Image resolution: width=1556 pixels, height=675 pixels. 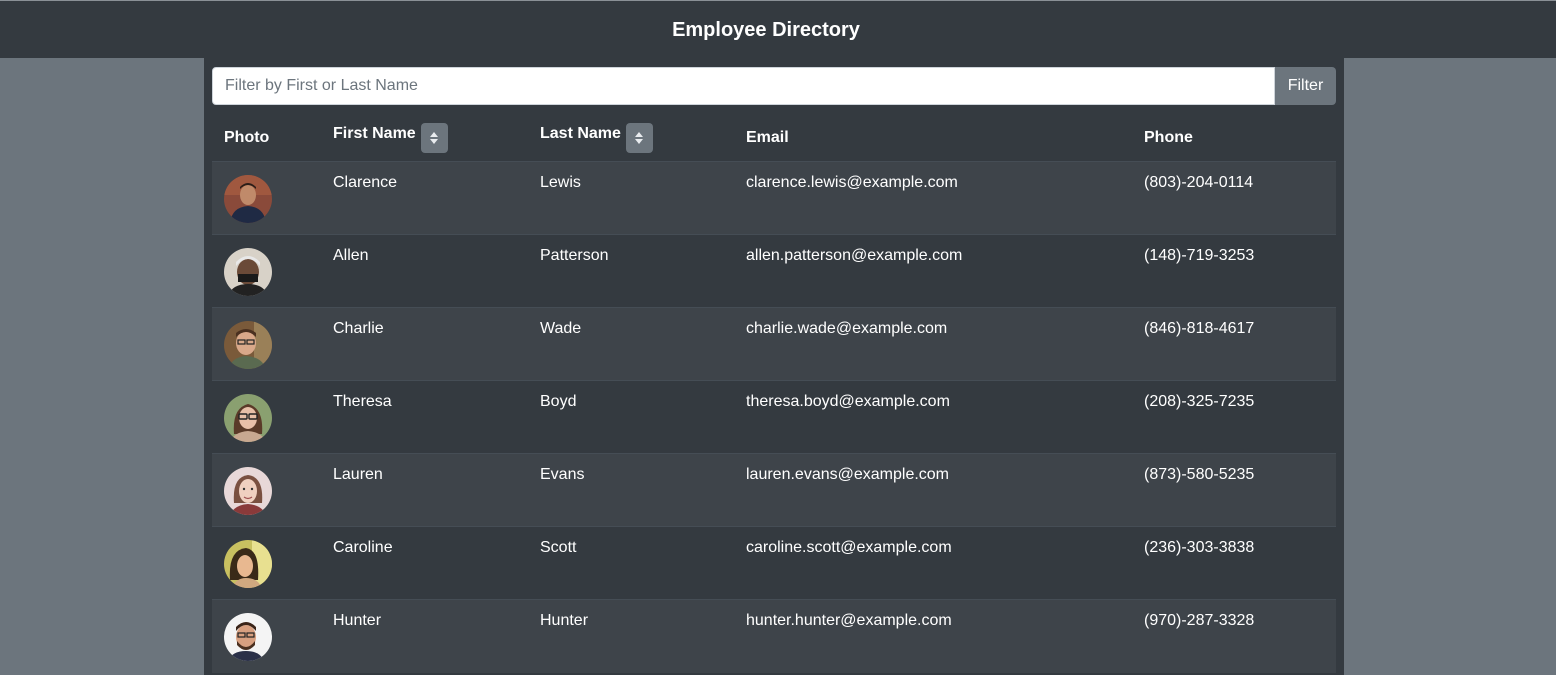 I want to click on column-header-email: Email, so click(x=933, y=138).